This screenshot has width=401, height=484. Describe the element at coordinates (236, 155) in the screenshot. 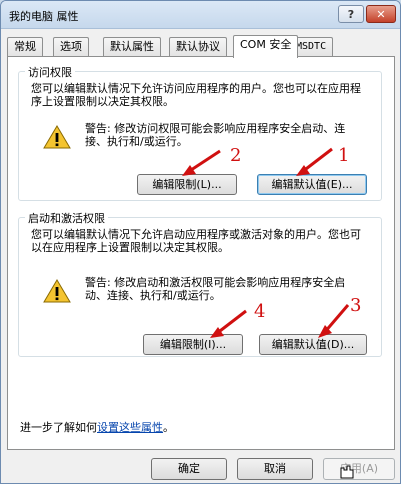

I see `annotation-number: 2` at that location.